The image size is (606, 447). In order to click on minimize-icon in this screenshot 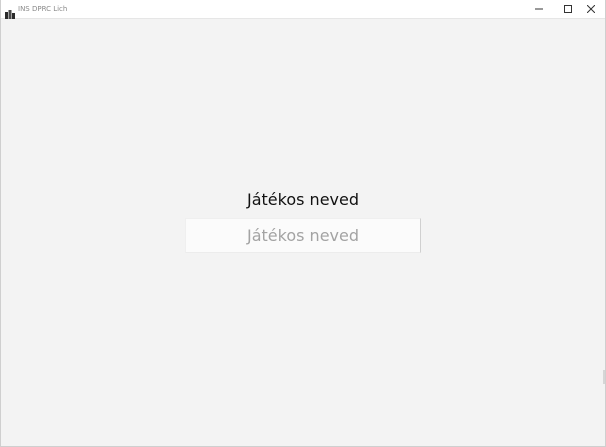, I will do `click(539, 9)`.